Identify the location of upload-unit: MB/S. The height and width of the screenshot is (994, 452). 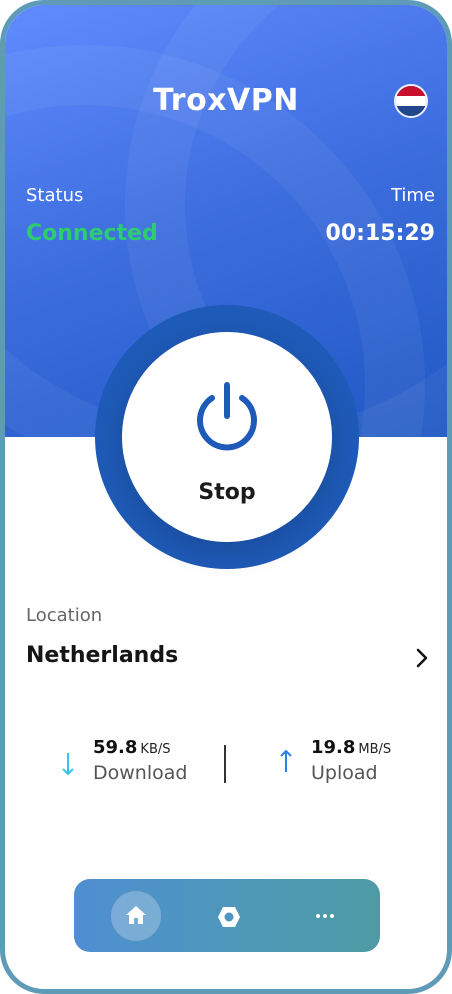
(375, 749).